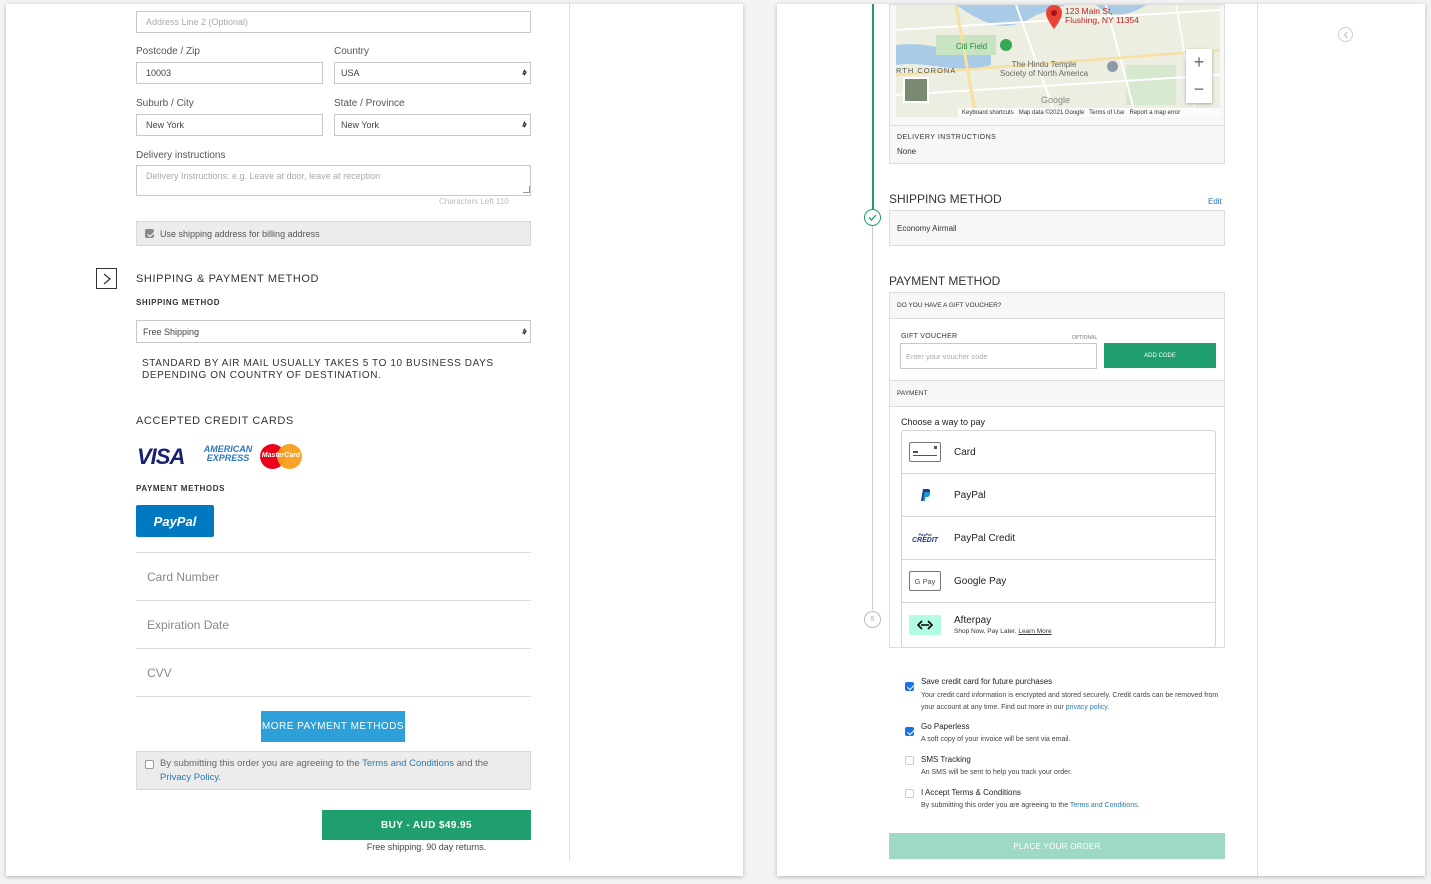  I want to click on pay-option-label: Afterpay, so click(973, 620).